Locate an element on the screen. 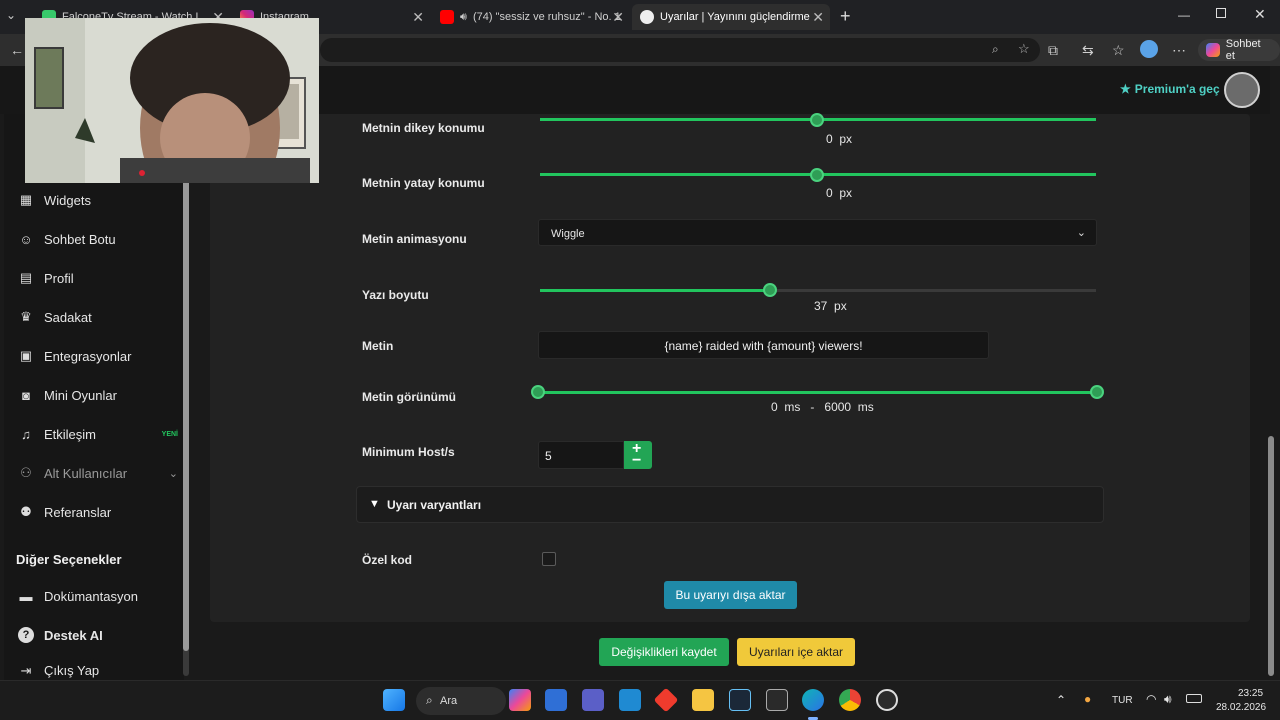  copilot-app-icon is located at coordinates (520, 700).